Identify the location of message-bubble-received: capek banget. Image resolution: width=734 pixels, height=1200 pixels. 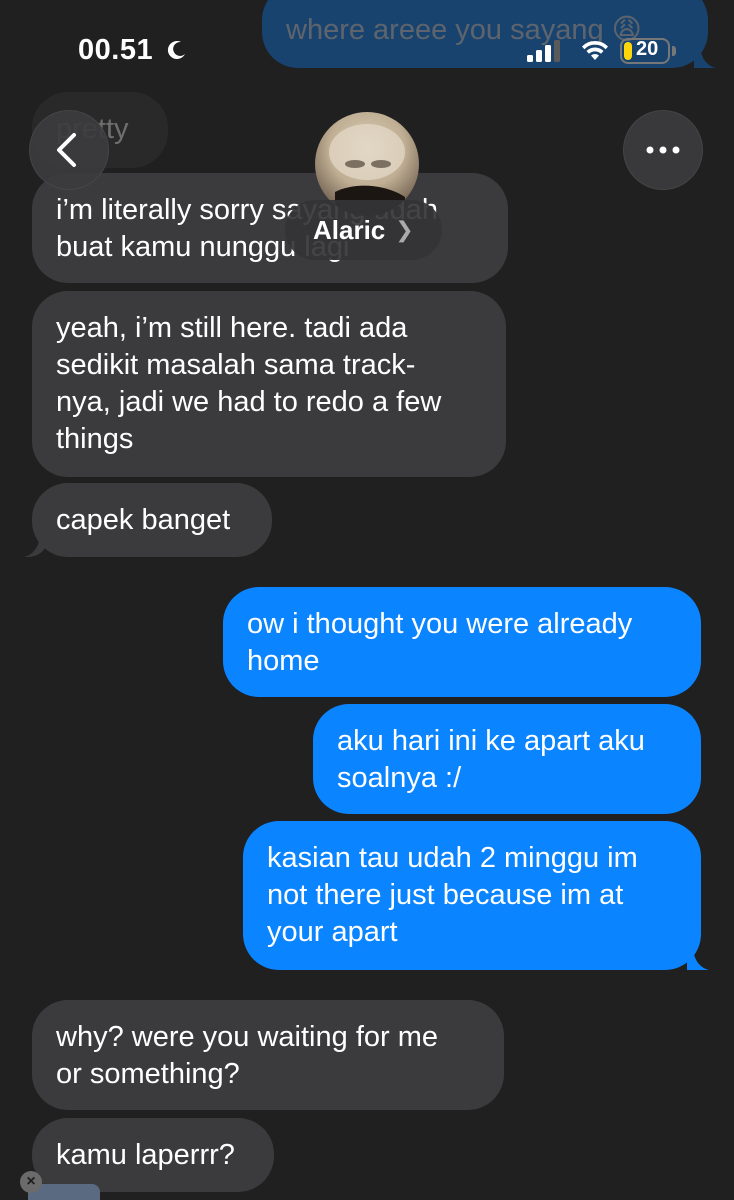
(152, 520).